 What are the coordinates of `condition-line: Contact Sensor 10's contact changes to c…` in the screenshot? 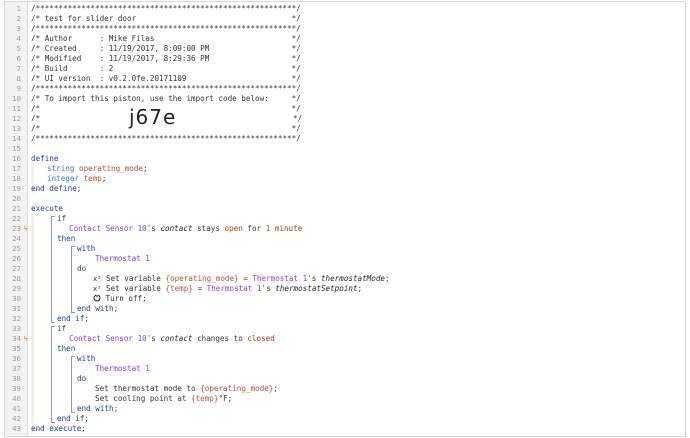 It's located at (172, 339).